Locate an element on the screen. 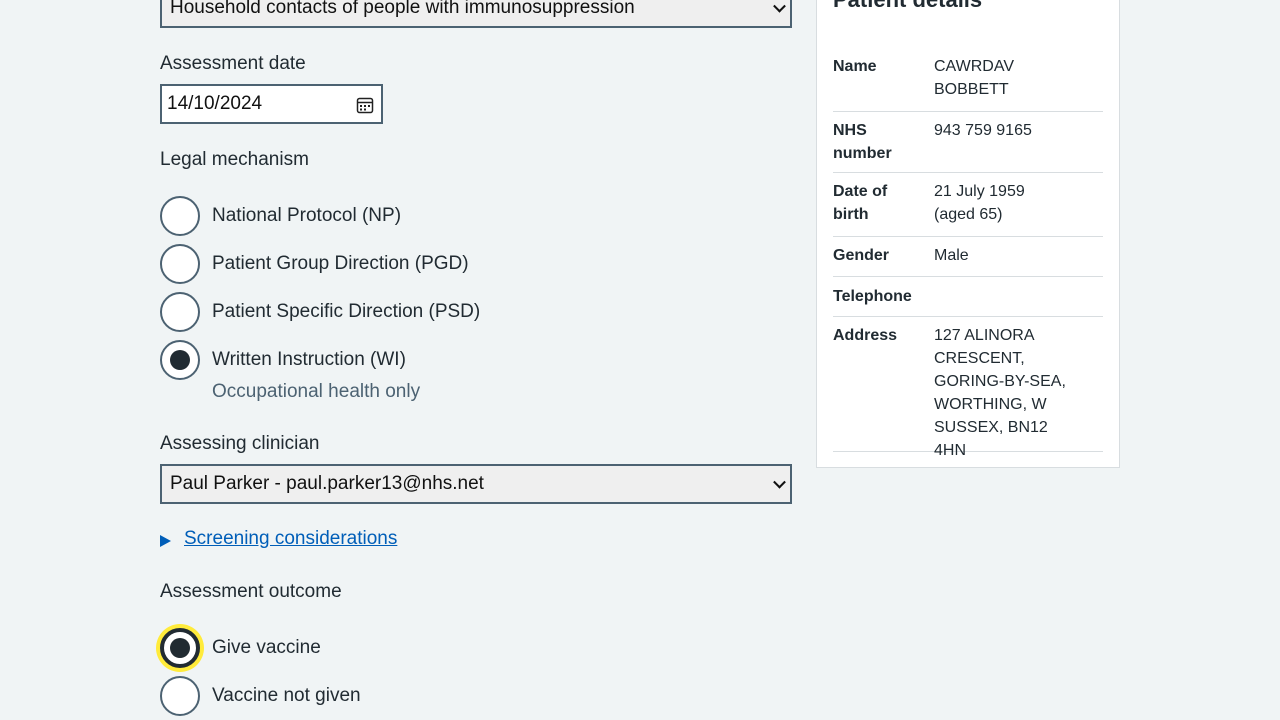  summary-row-telephone: Telephone is located at coordinates (968, 301).